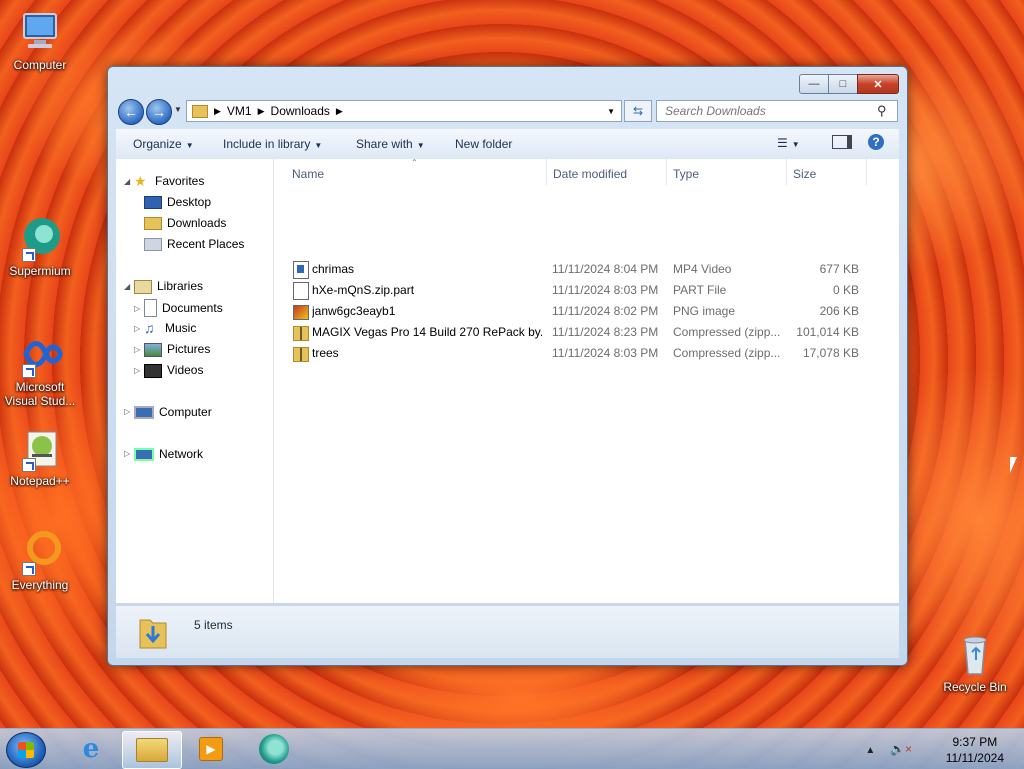 The height and width of the screenshot is (769, 1024). I want to click on nav-label: Desktop, so click(189, 201).